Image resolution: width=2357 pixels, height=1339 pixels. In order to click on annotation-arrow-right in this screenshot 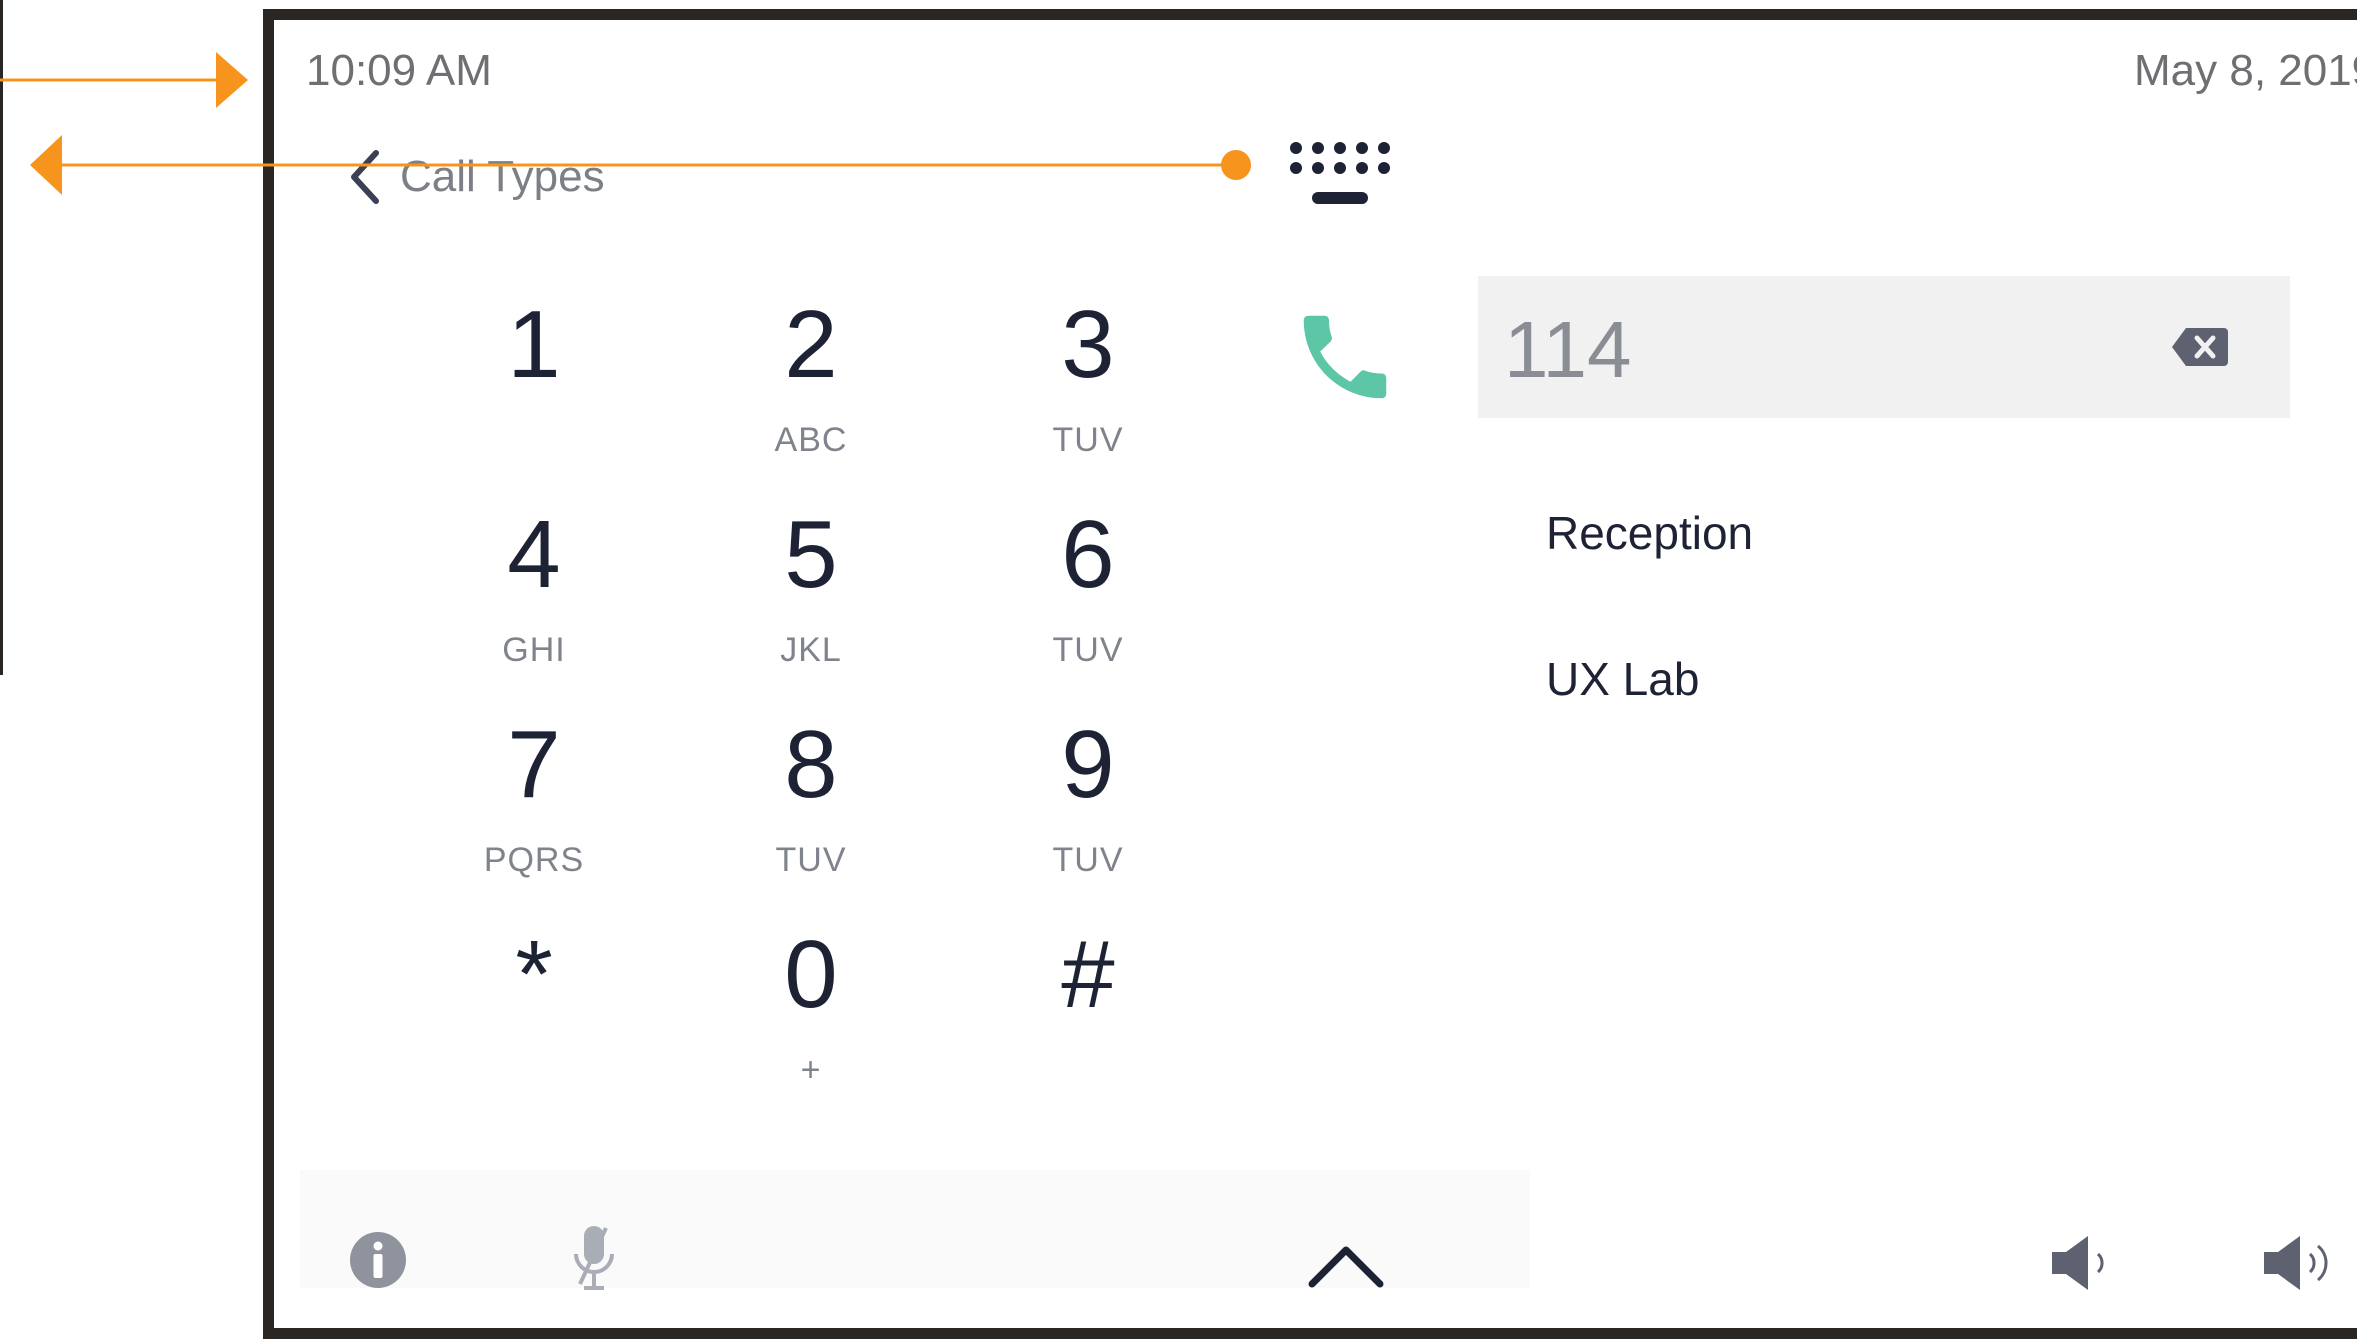, I will do `click(124, 80)`.